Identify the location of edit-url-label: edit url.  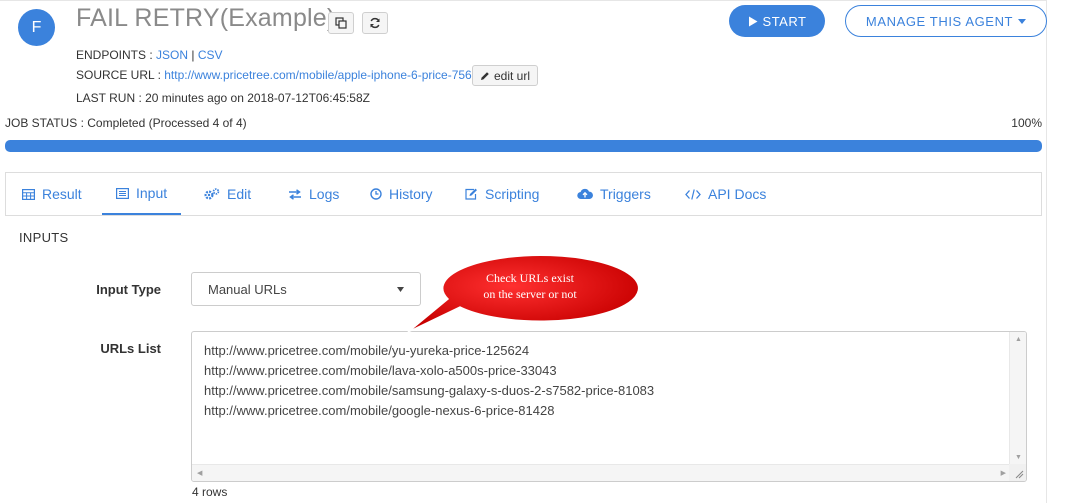
(512, 75).